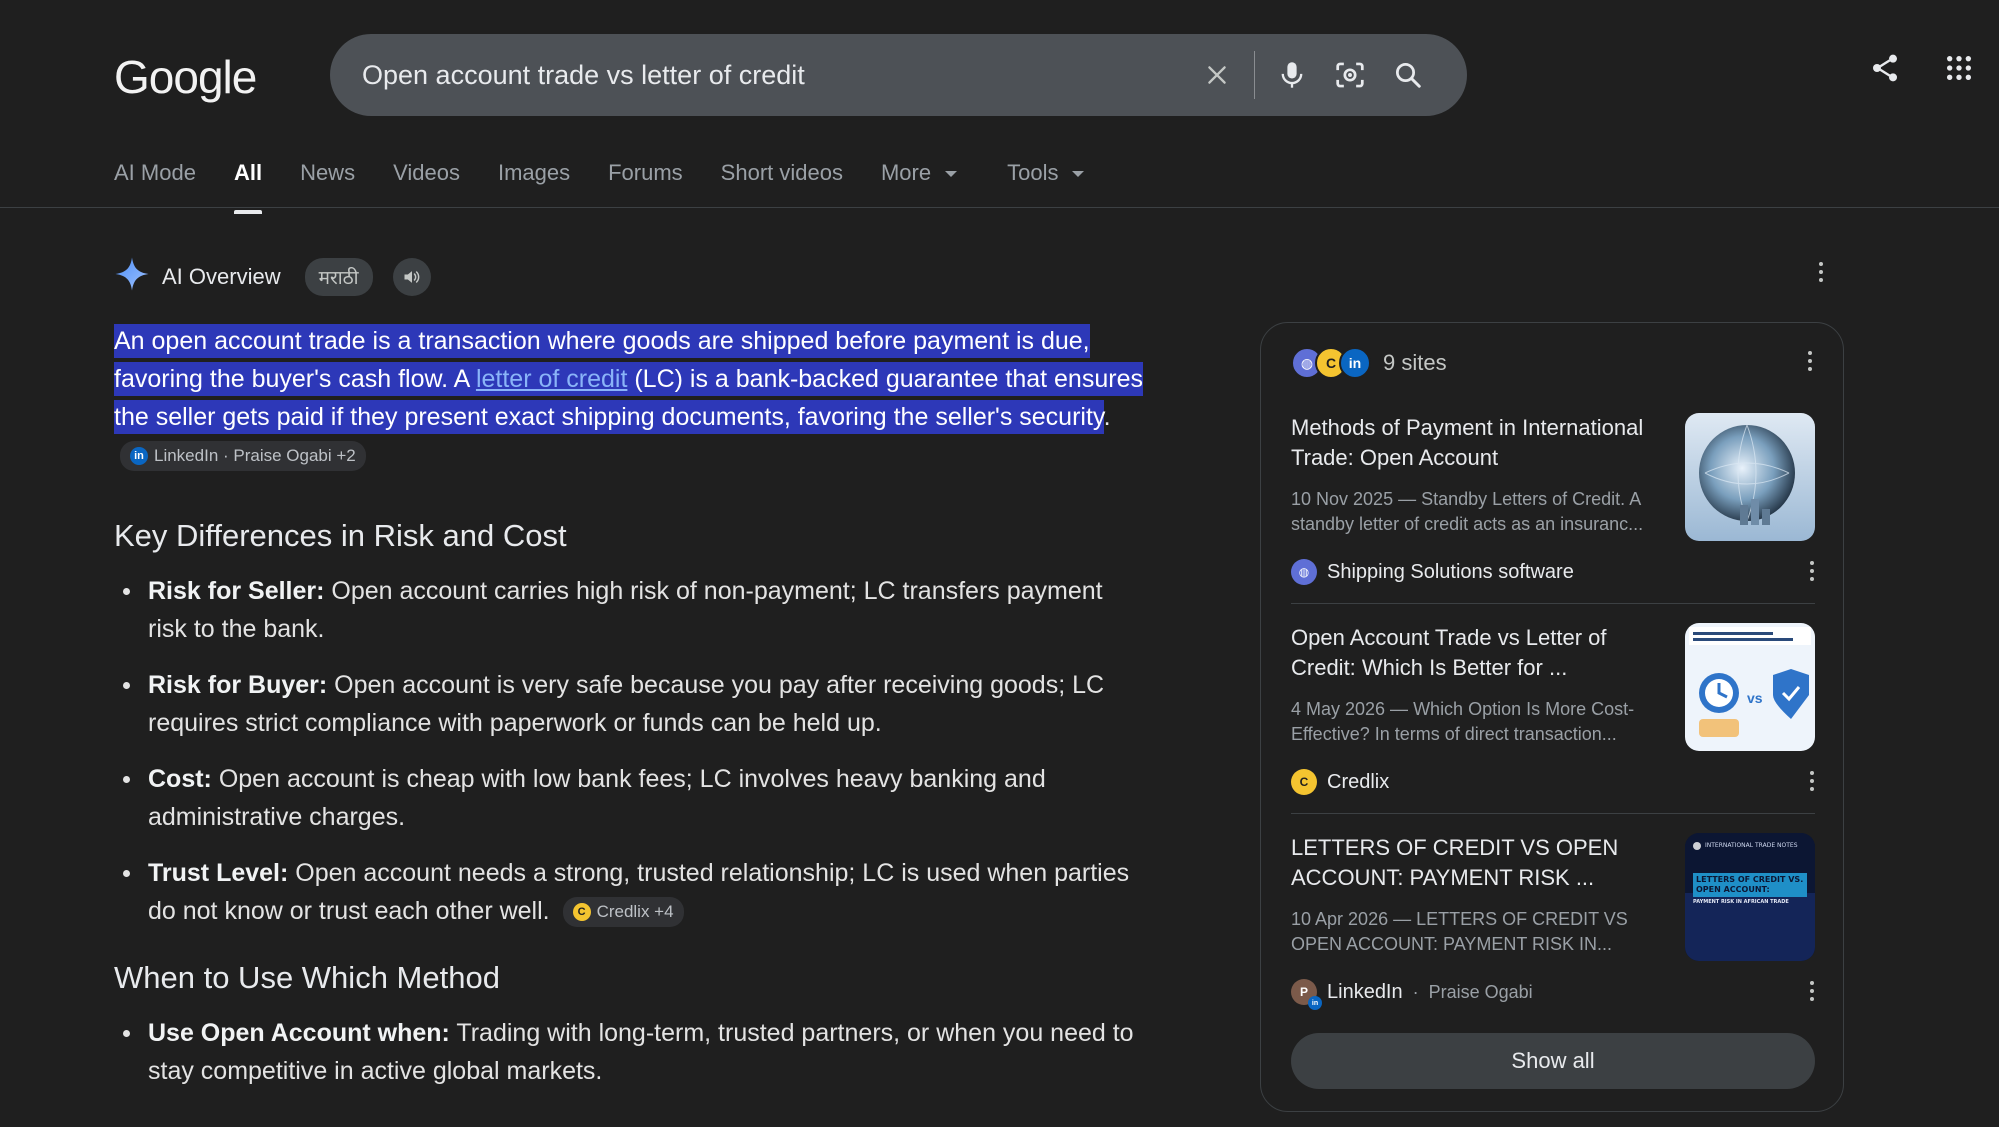 The height and width of the screenshot is (1127, 1999). I want to click on sites-count: 9 sites, so click(1415, 362).